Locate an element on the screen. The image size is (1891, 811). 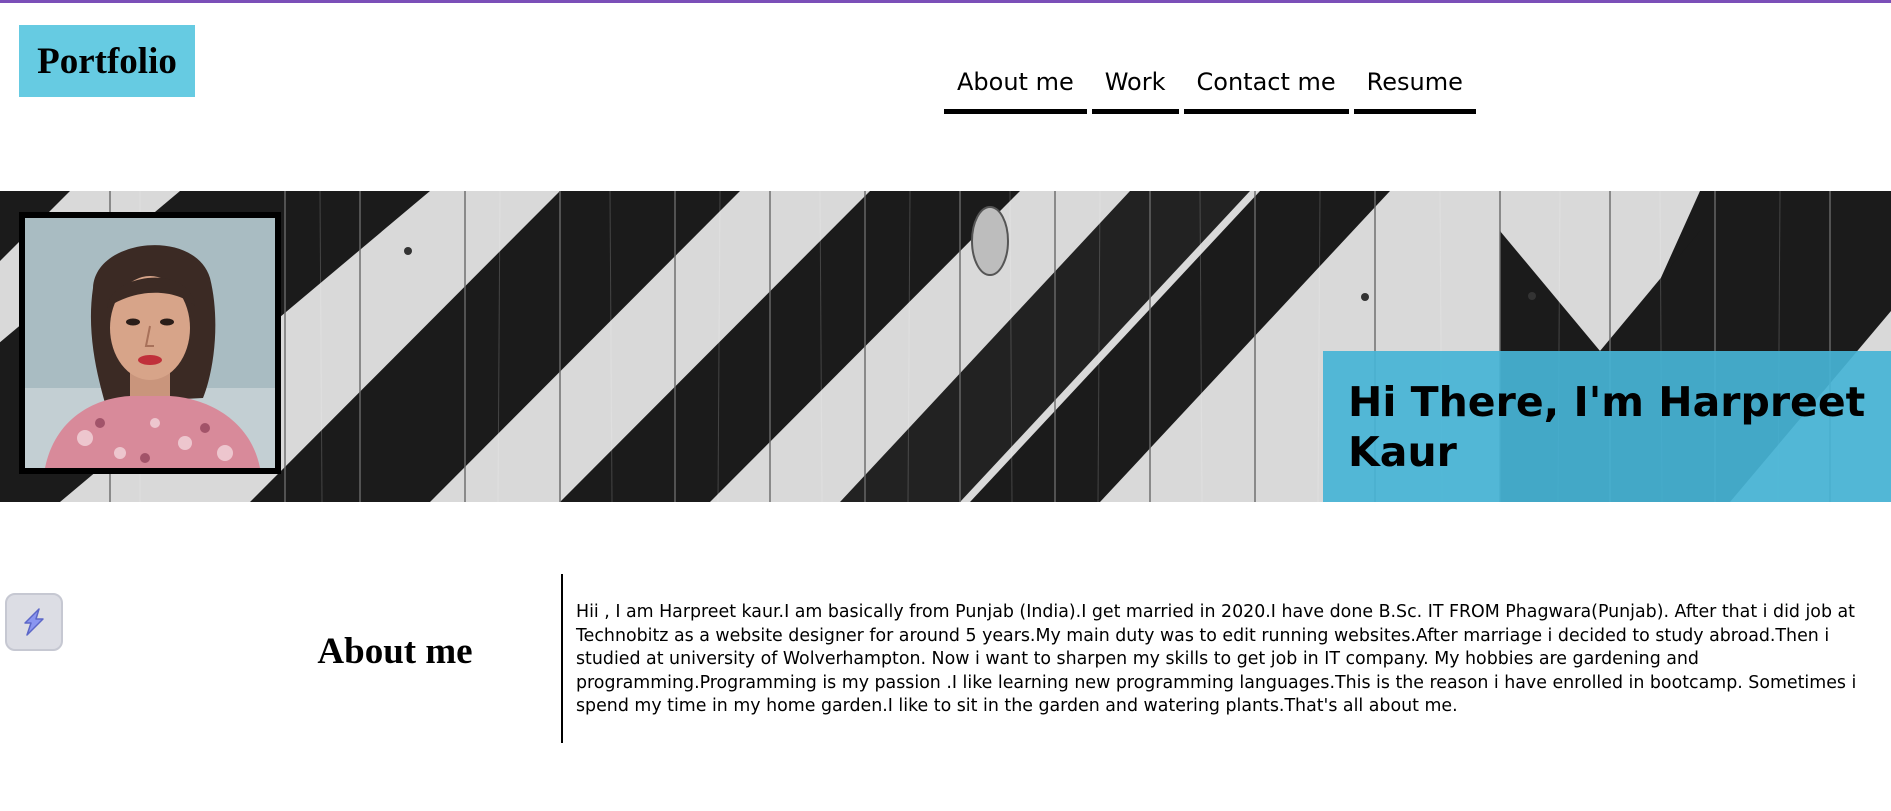
logo-text: Portfolio is located at coordinates (107, 61).